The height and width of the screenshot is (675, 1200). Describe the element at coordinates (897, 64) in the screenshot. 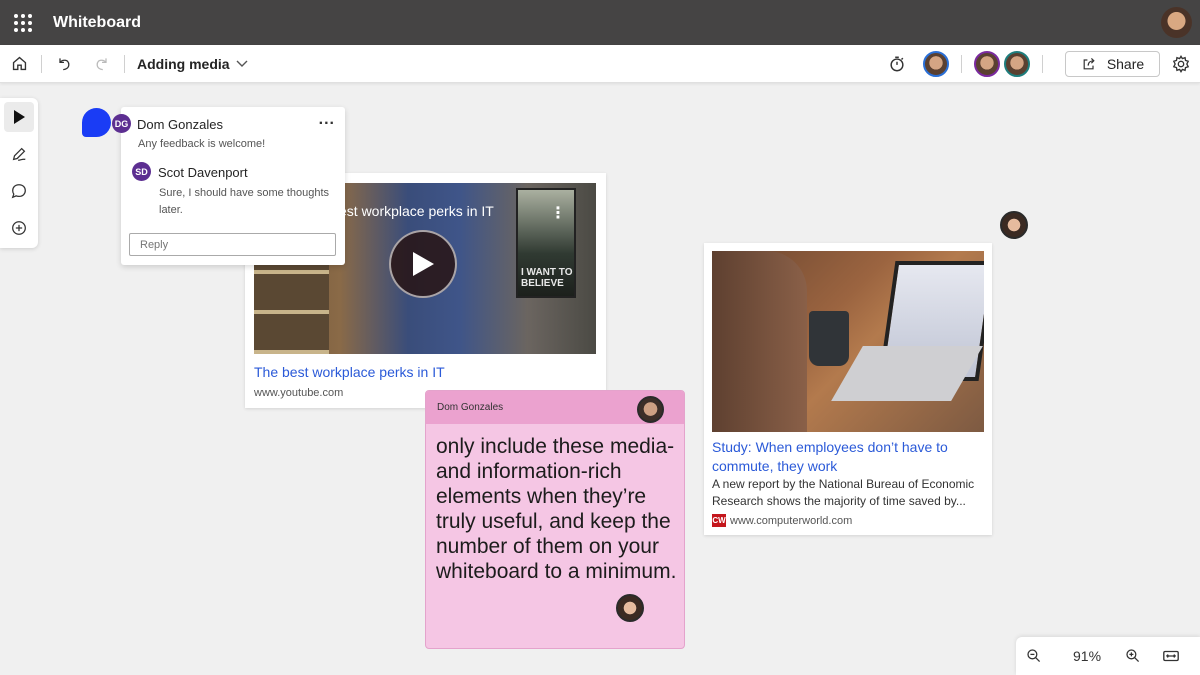

I see `timer-icon` at that location.